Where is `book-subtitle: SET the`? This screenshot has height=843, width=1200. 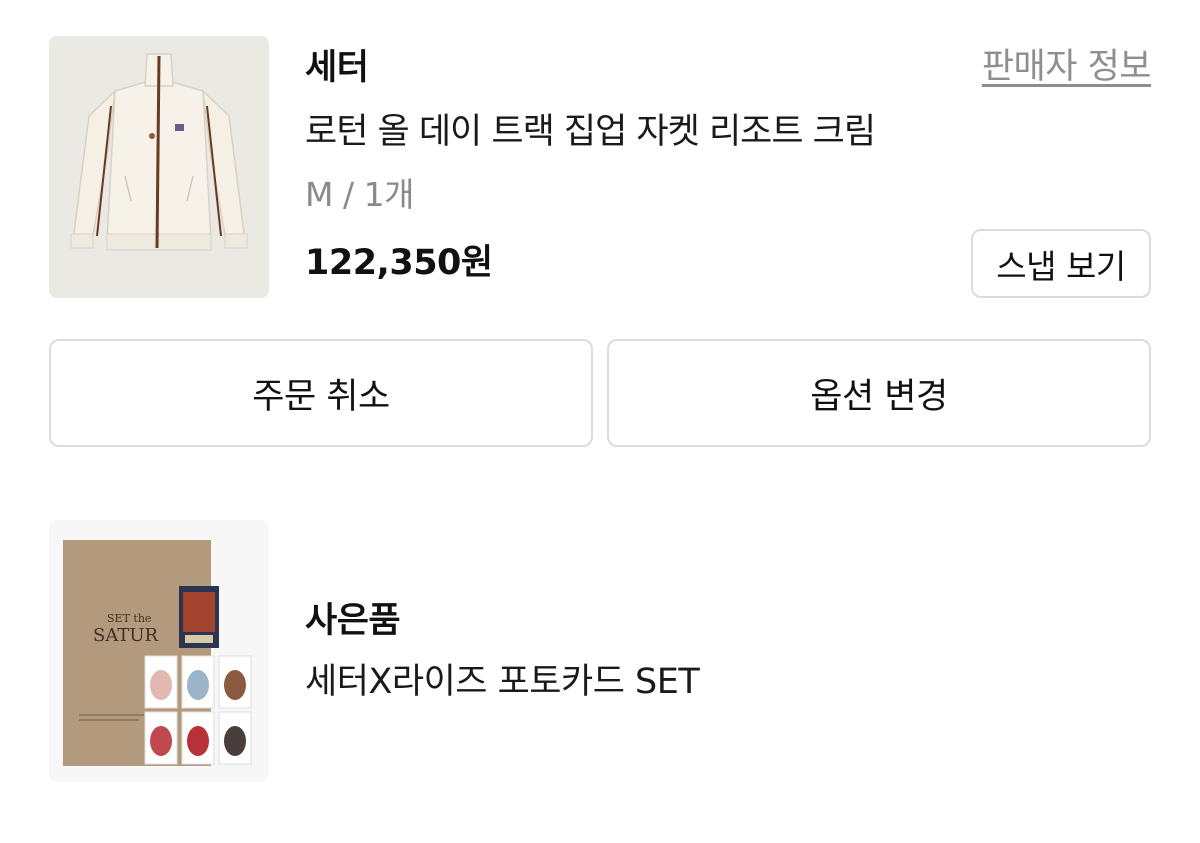
book-subtitle: SET the is located at coordinates (129, 618).